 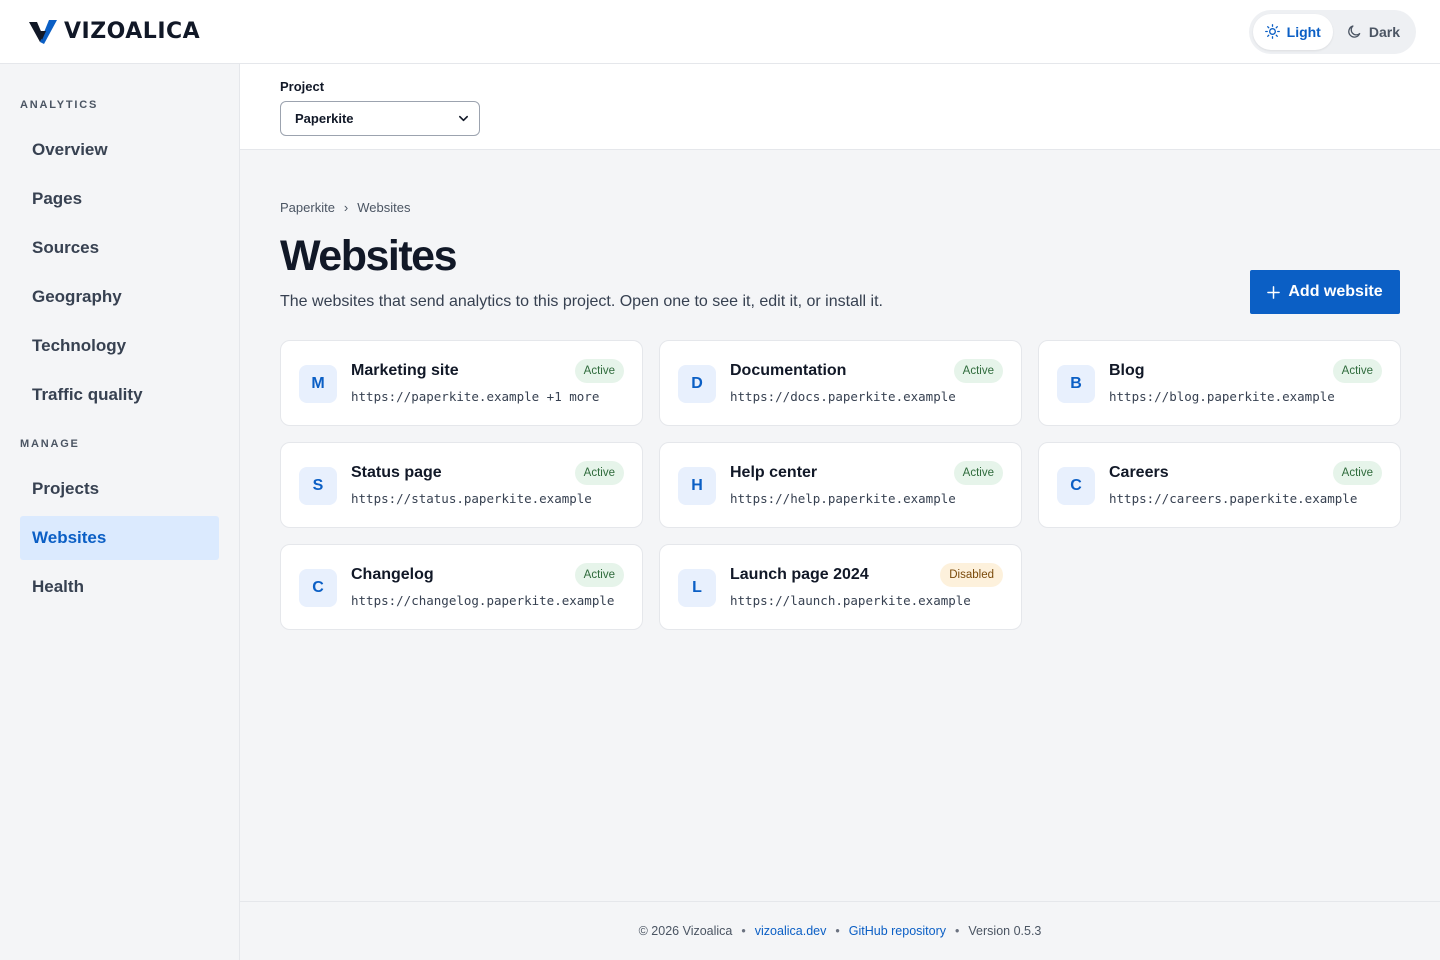 What do you see at coordinates (720, 32) in the screenshot?
I see `top-bar: VIZOALICA Light Dark` at bounding box center [720, 32].